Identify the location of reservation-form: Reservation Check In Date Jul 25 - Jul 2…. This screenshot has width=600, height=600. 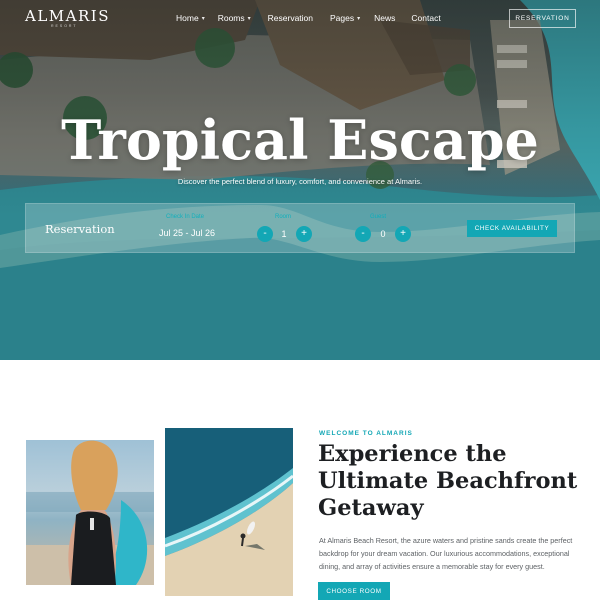
(300, 228).